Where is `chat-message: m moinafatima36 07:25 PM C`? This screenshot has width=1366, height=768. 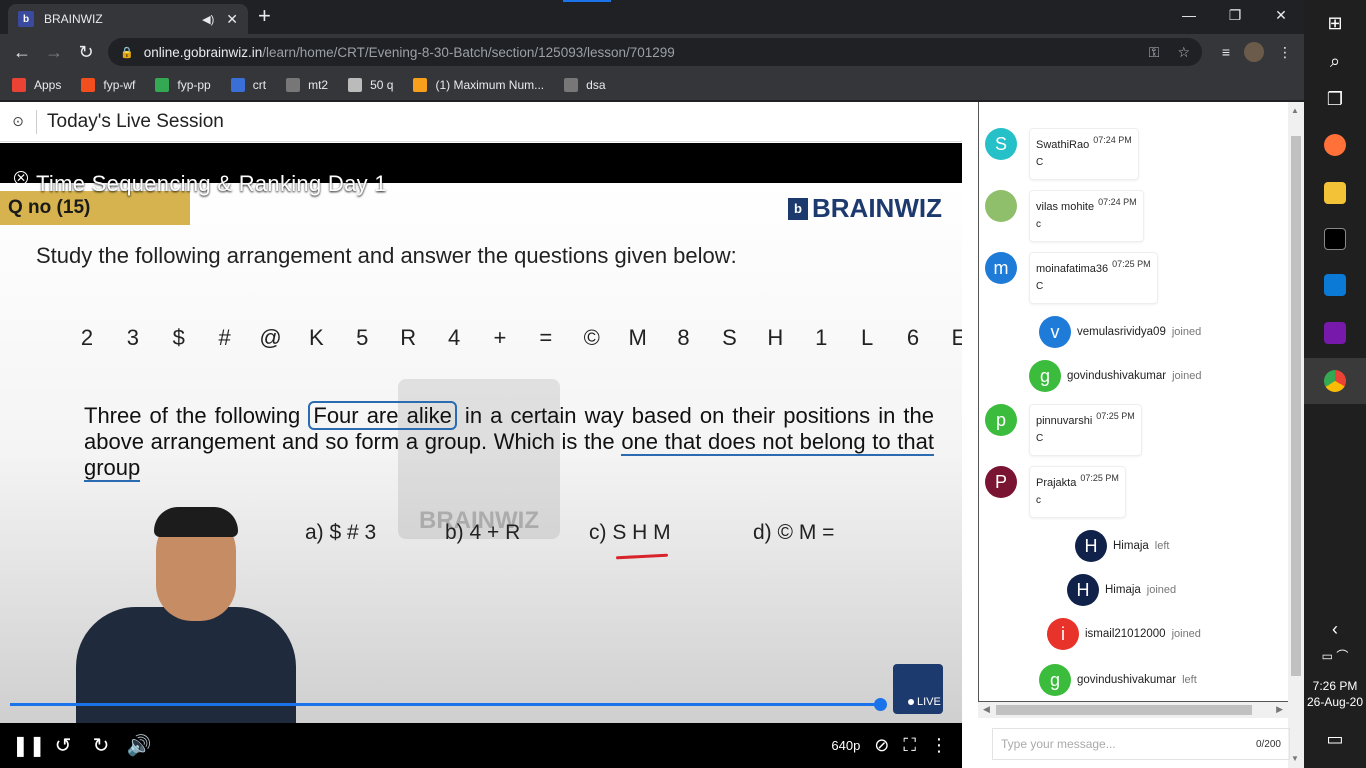 chat-message: m moinafatima36 07:25 PM C is located at coordinates (1071, 278).